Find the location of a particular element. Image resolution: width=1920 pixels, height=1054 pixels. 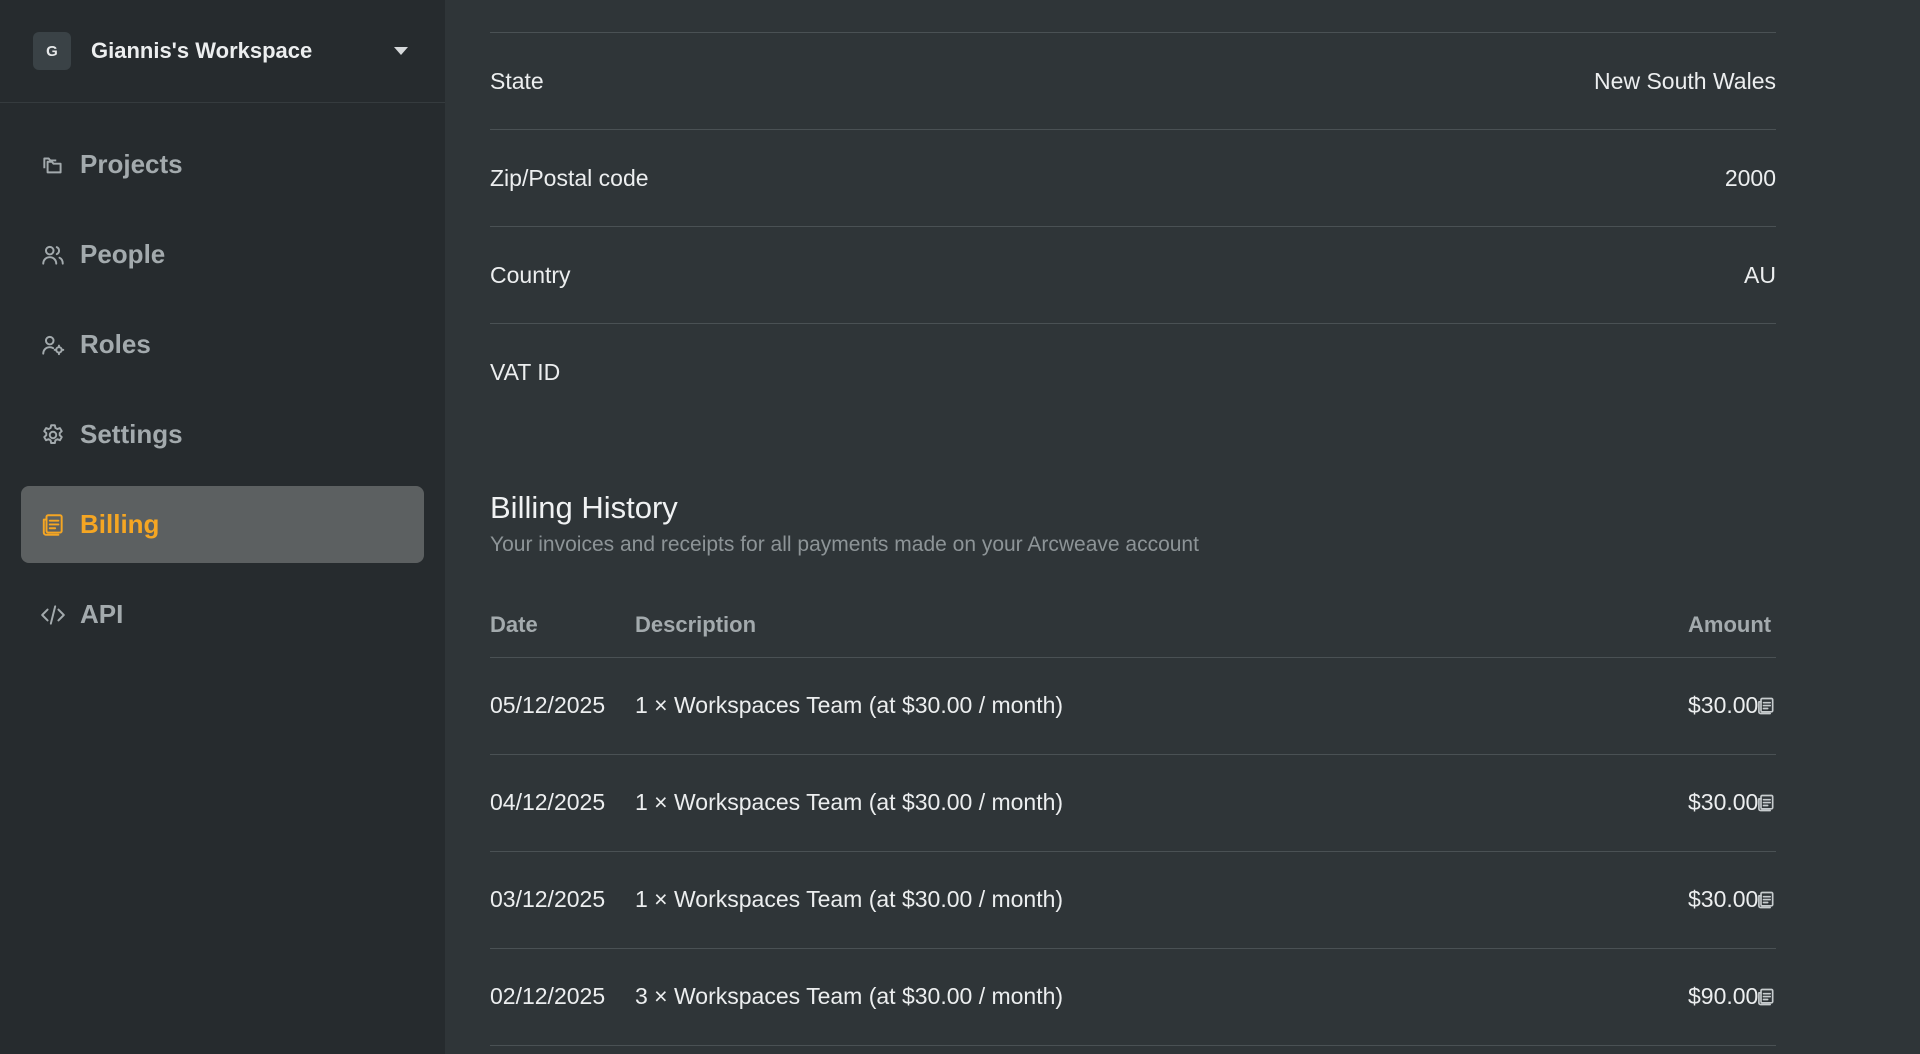

workspace-name: Giannis's Workspace is located at coordinates (202, 50).